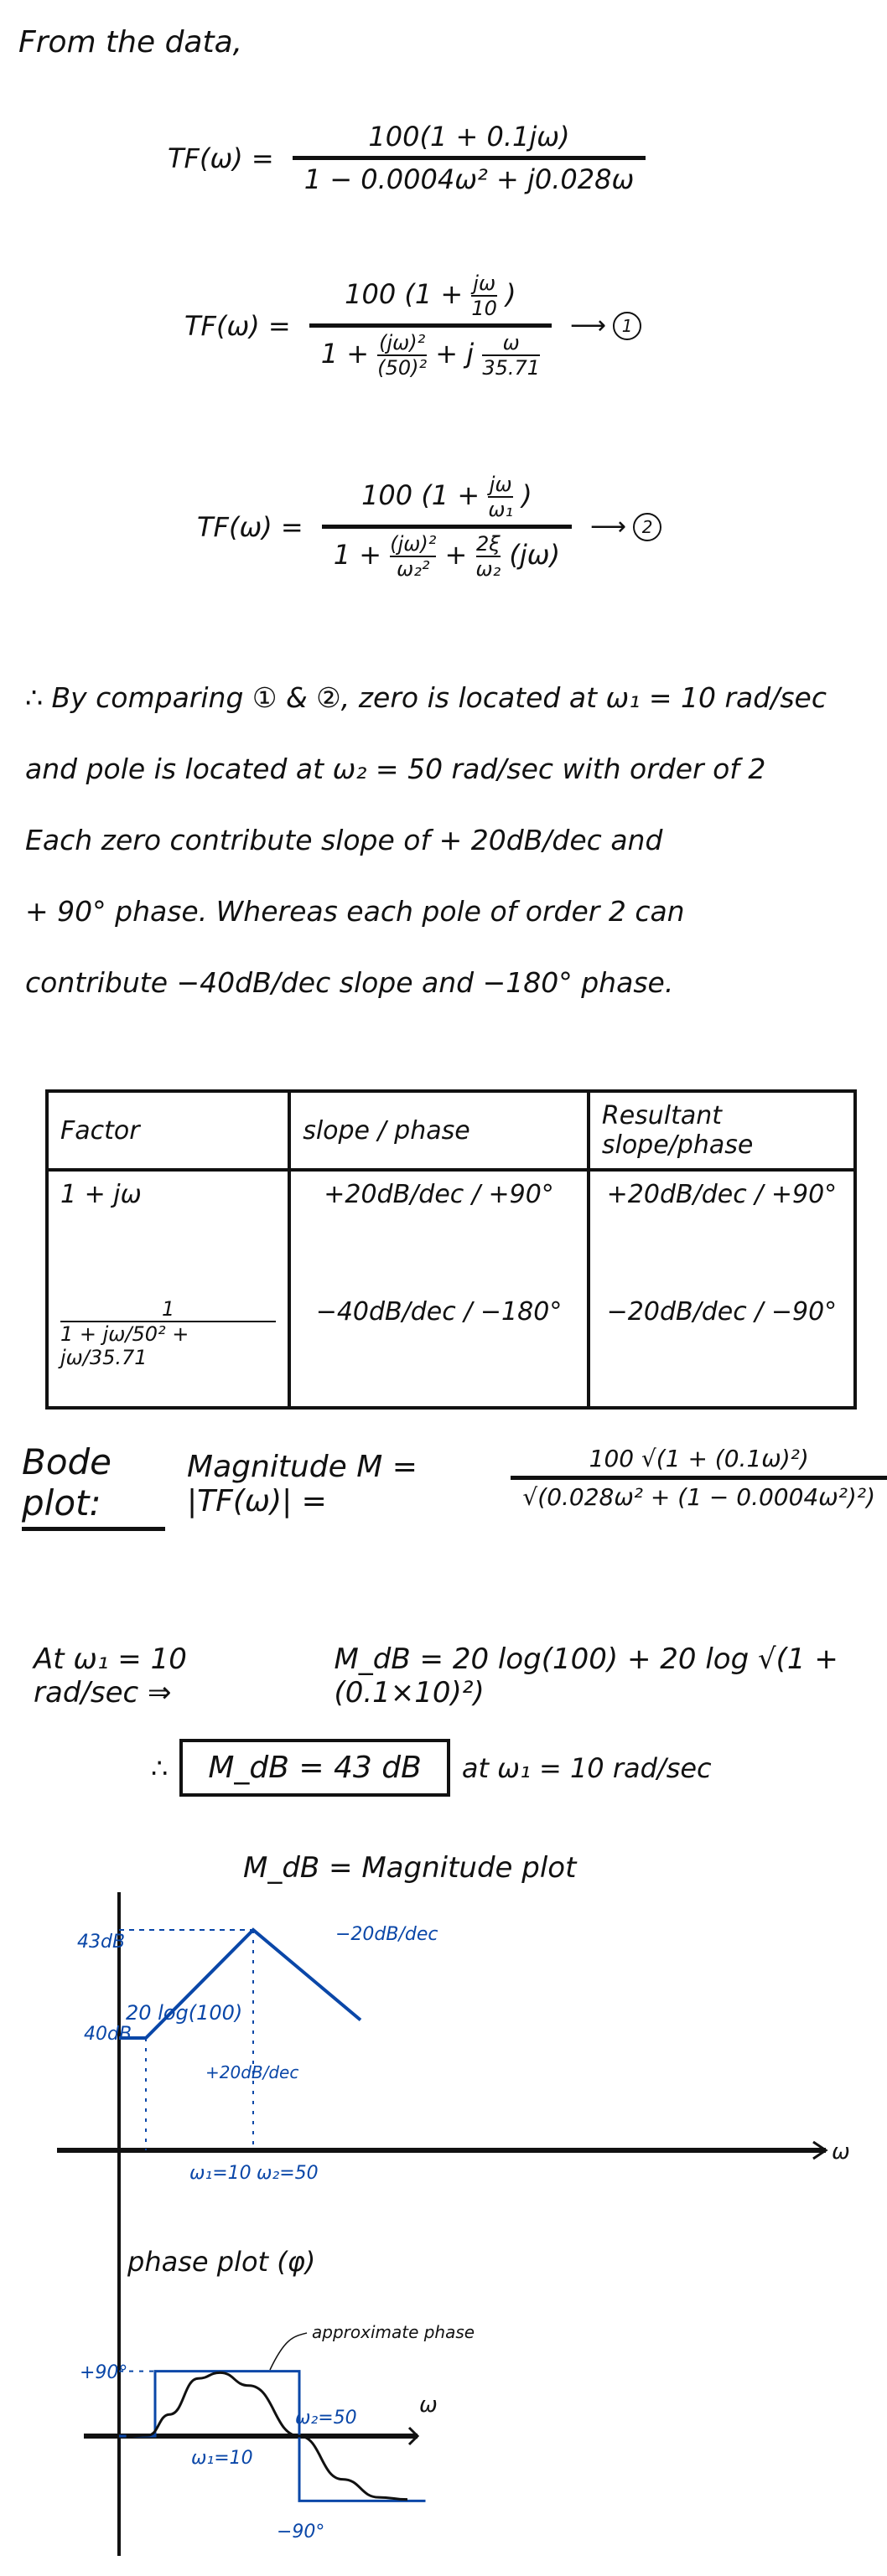 This screenshot has height=2576, width=887. I want to click on table-row: 1 + jω +20dB/dec / +90° +20dB/dec / +90°, so click(451, 1228).